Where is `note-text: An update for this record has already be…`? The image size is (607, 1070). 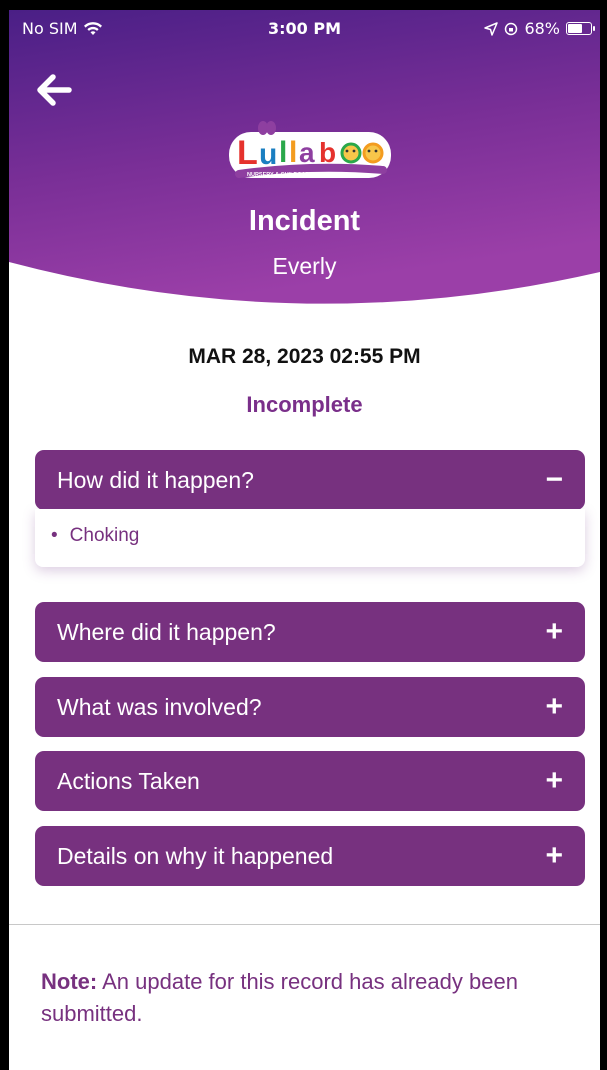
note-text: An update for this record has already be… is located at coordinates (279, 997).